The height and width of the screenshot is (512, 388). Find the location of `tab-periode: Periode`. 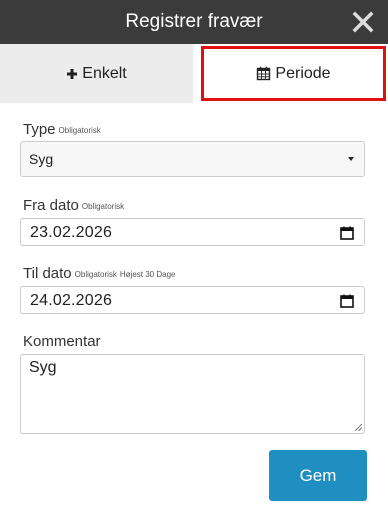

tab-periode: Periode is located at coordinates (293, 73).